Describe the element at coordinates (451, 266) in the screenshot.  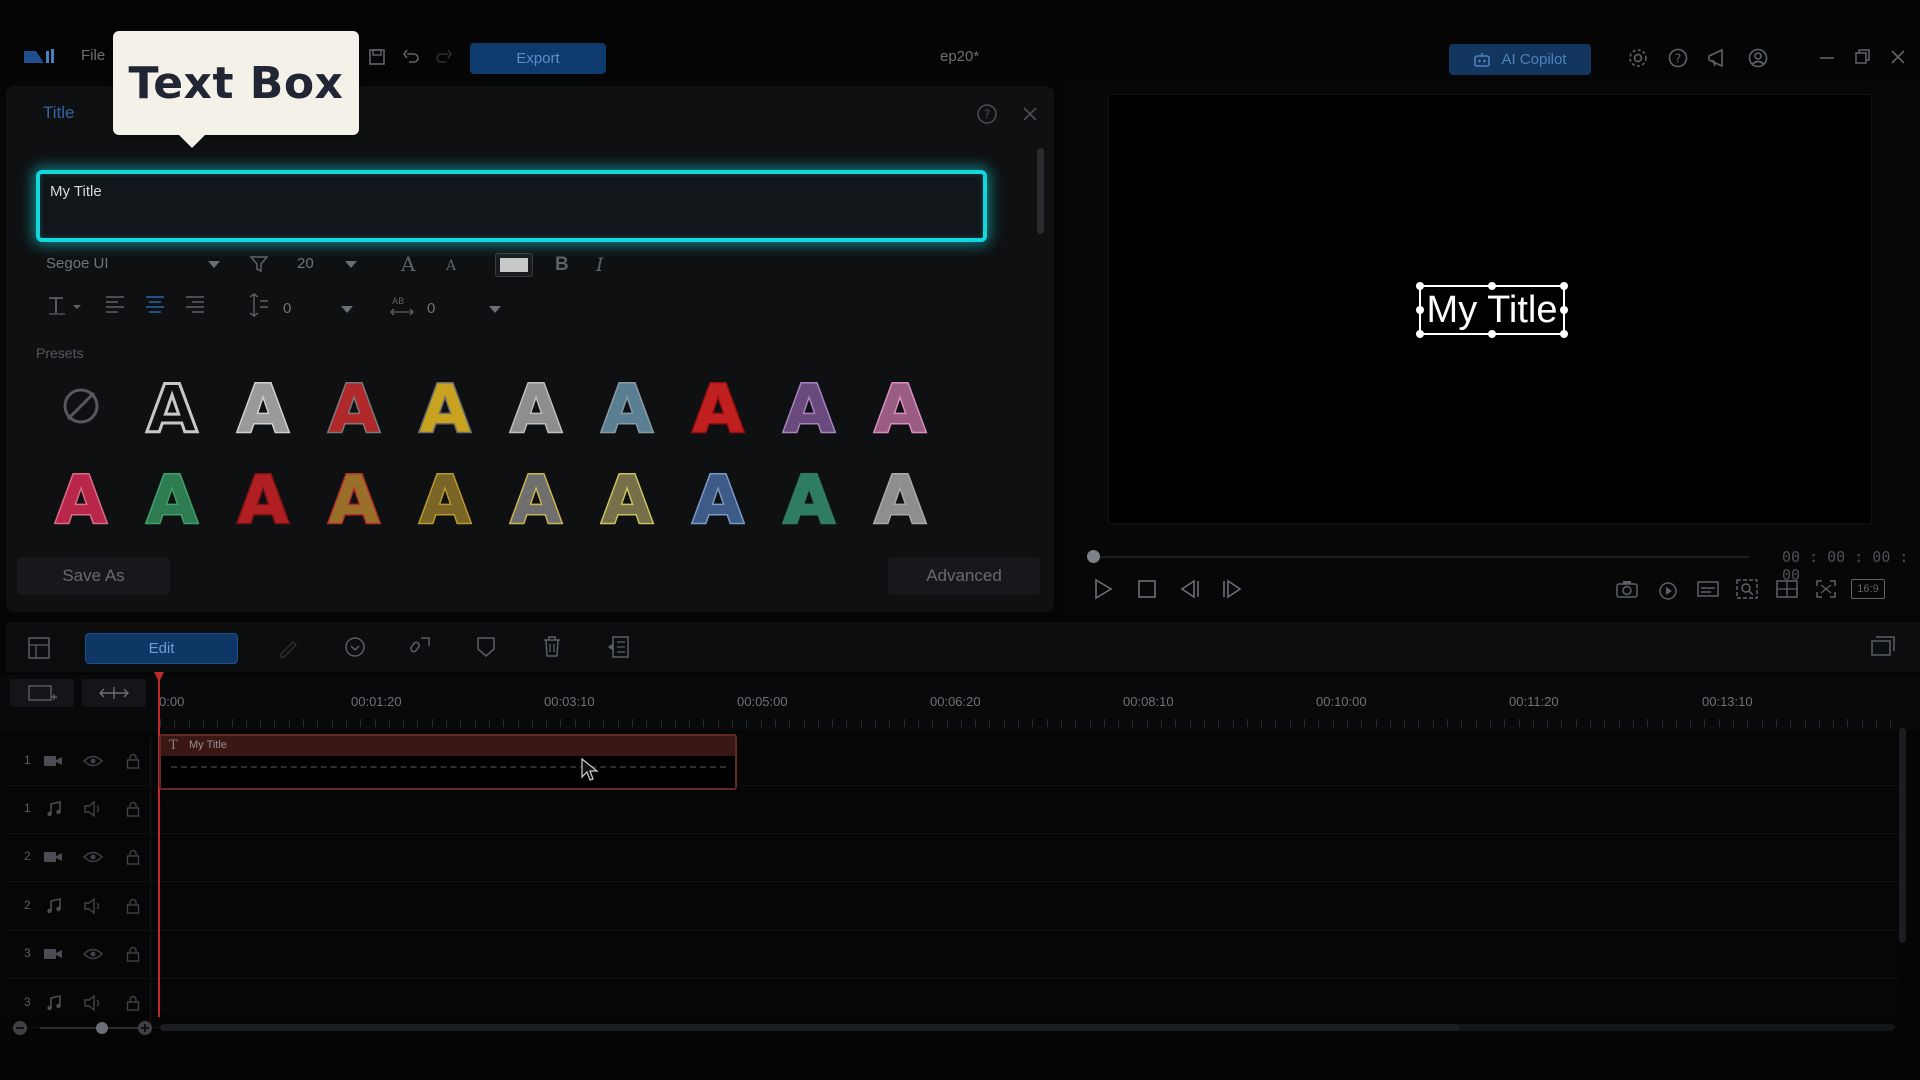
I see `decrease-font-icon: A` at that location.